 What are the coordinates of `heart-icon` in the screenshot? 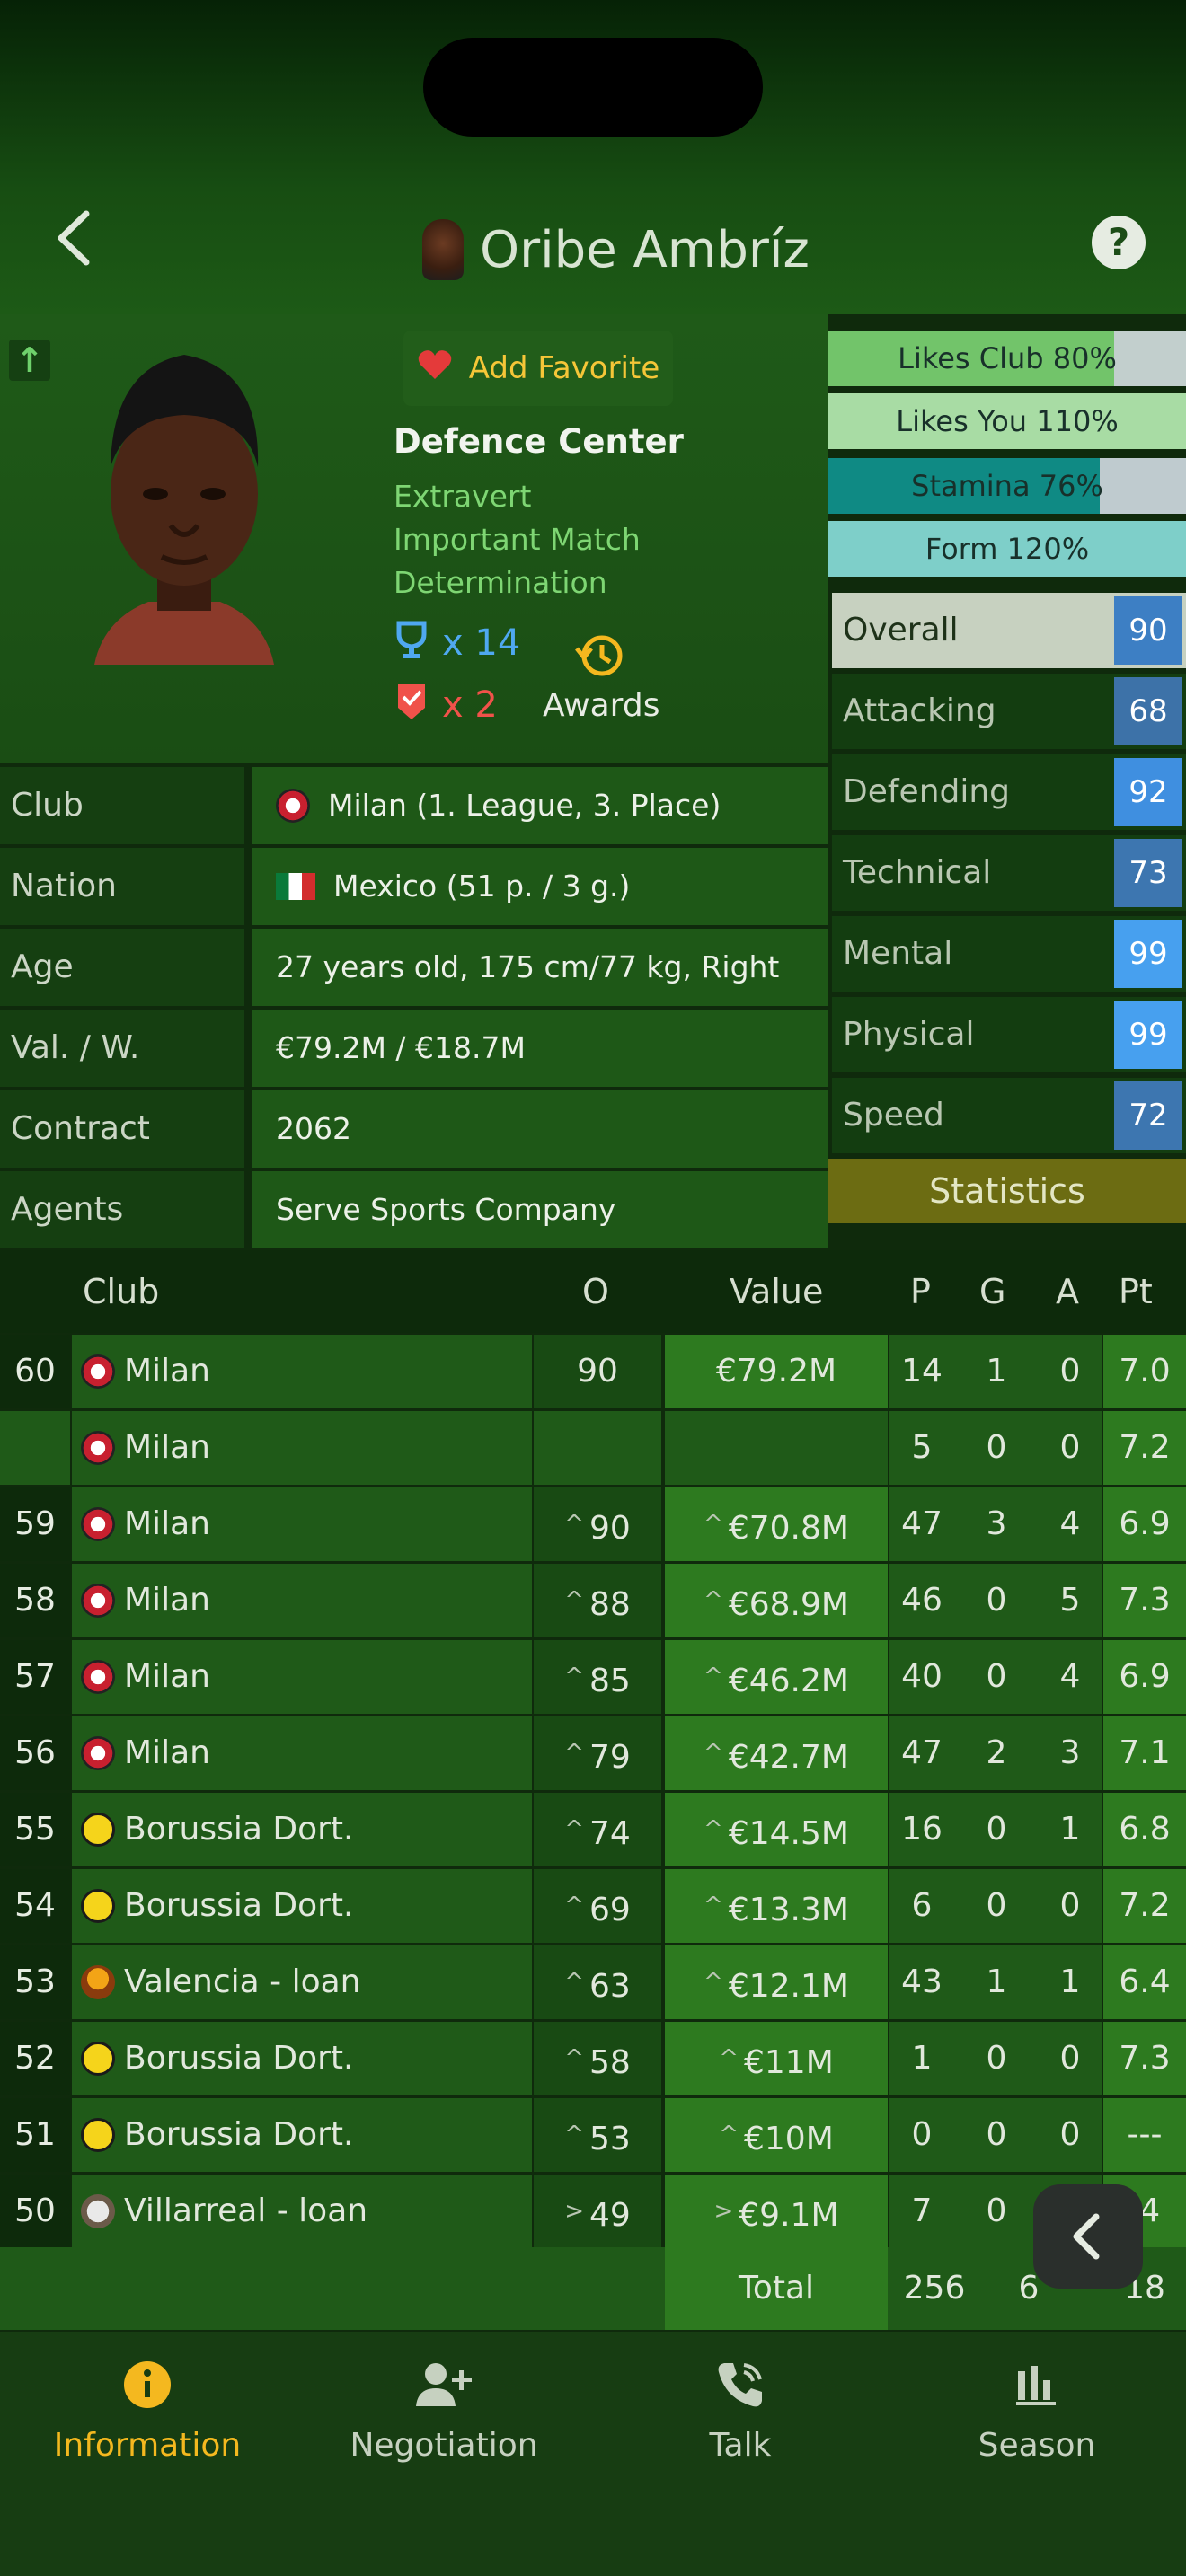 It's located at (435, 368).